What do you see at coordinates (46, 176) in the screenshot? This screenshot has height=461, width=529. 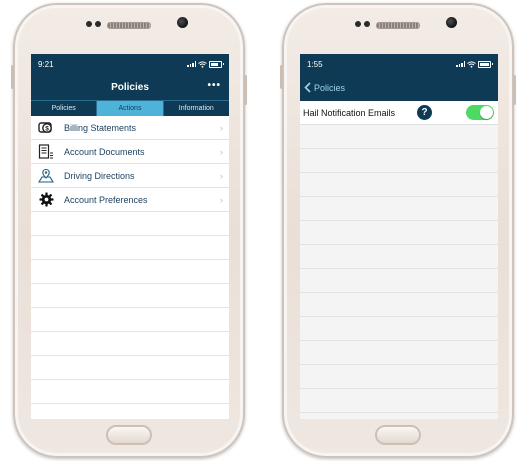 I see `map-pin-icon` at bounding box center [46, 176].